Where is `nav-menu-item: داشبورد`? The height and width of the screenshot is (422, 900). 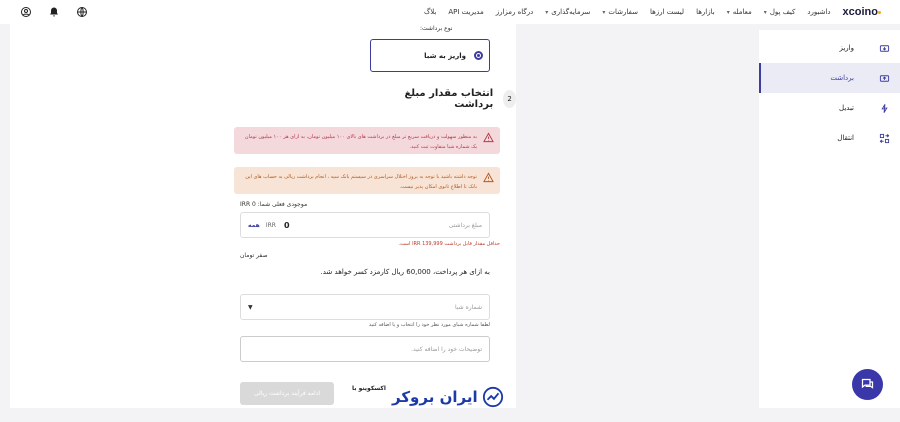
nav-menu-item: داشبورد is located at coordinates (818, 12).